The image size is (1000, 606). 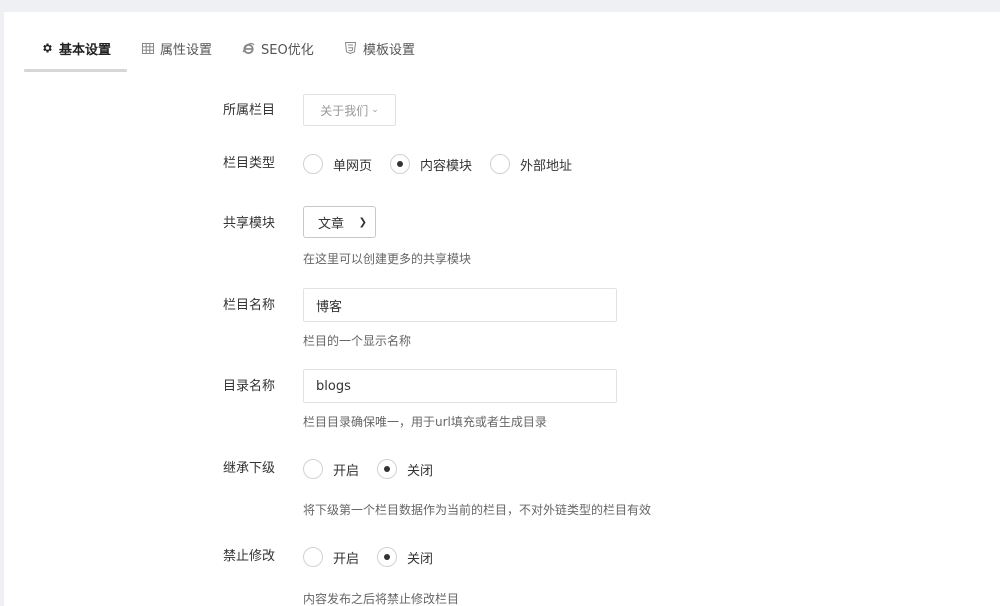 I want to click on shared-module-hint: 在这里可以创建更多的共享模块, so click(x=387, y=259).